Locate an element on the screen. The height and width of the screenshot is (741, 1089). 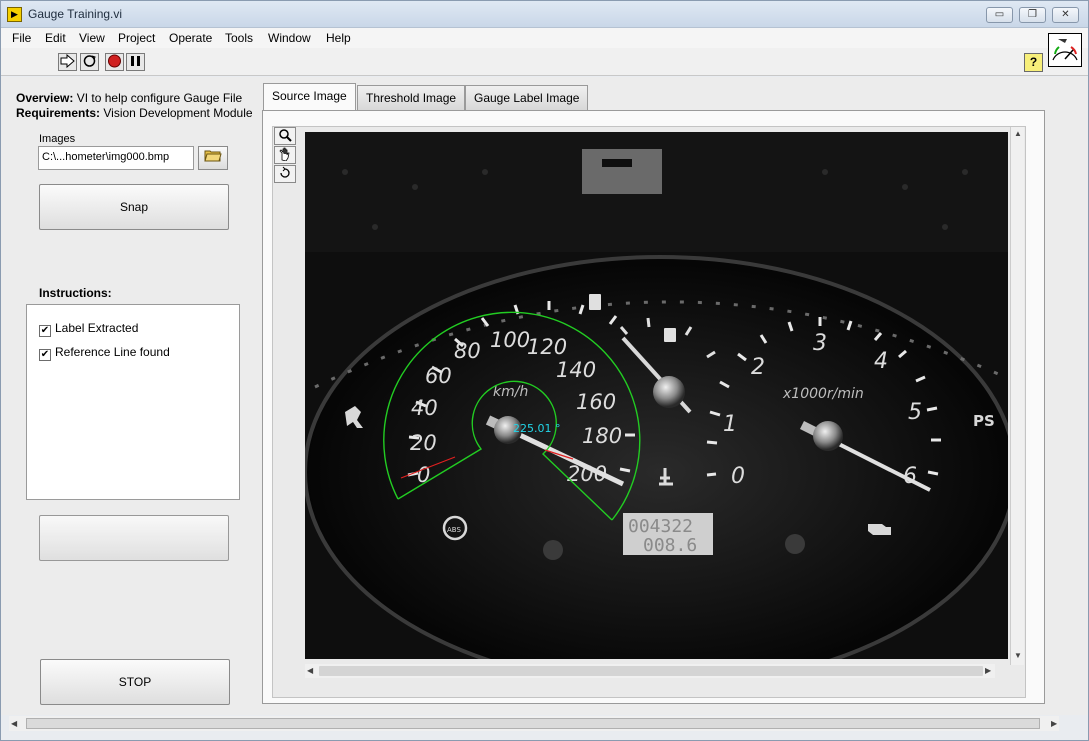
speed-tick-60: 60 is located at coordinates (438, 376).